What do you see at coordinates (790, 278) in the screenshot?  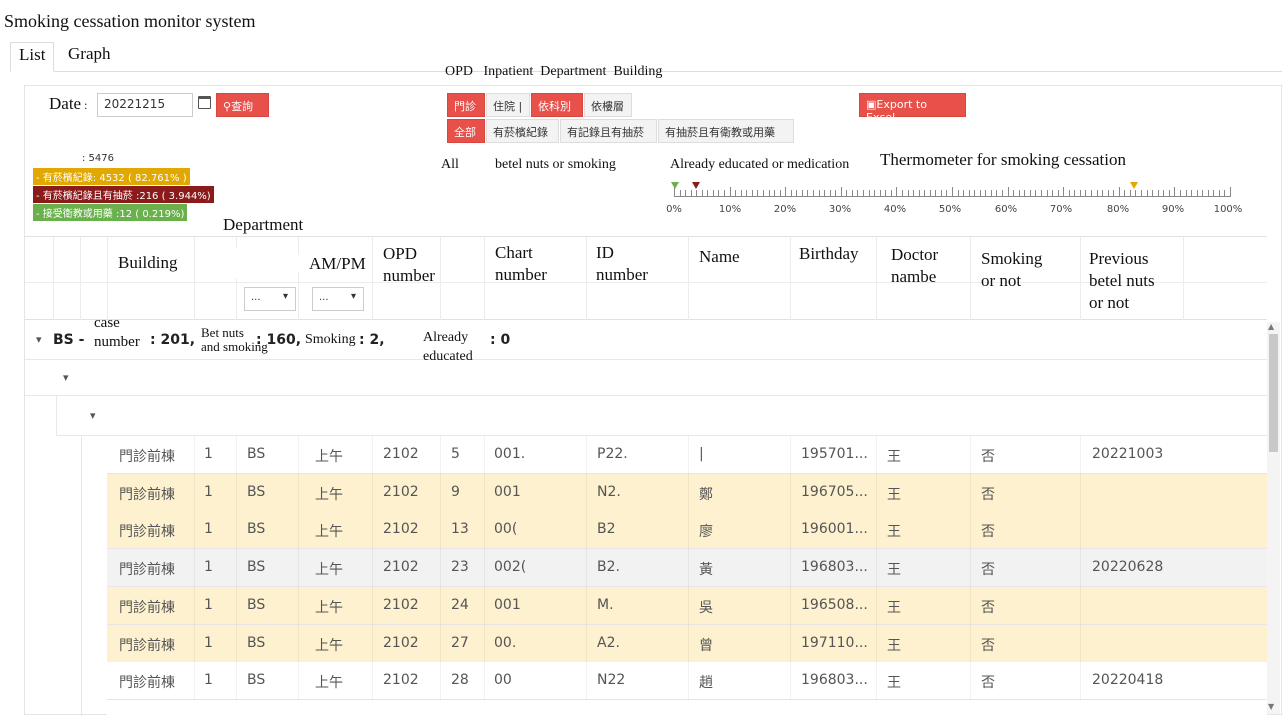 I see `column-divider` at bounding box center [790, 278].